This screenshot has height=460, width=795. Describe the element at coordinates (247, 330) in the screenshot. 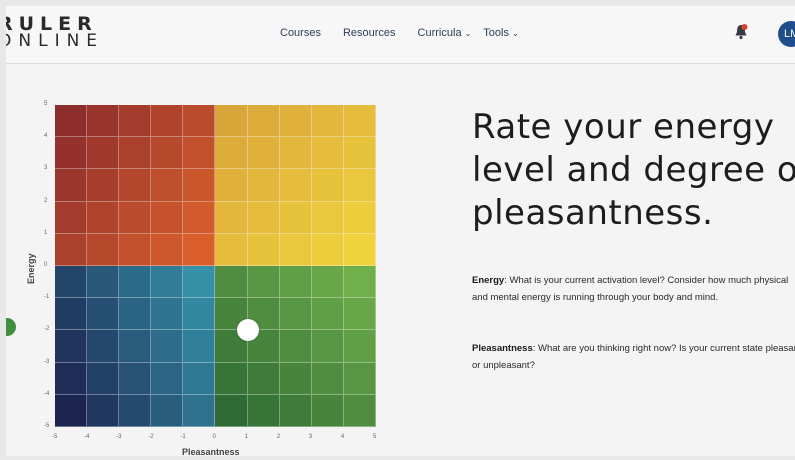

I see `selection-marker` at that location.